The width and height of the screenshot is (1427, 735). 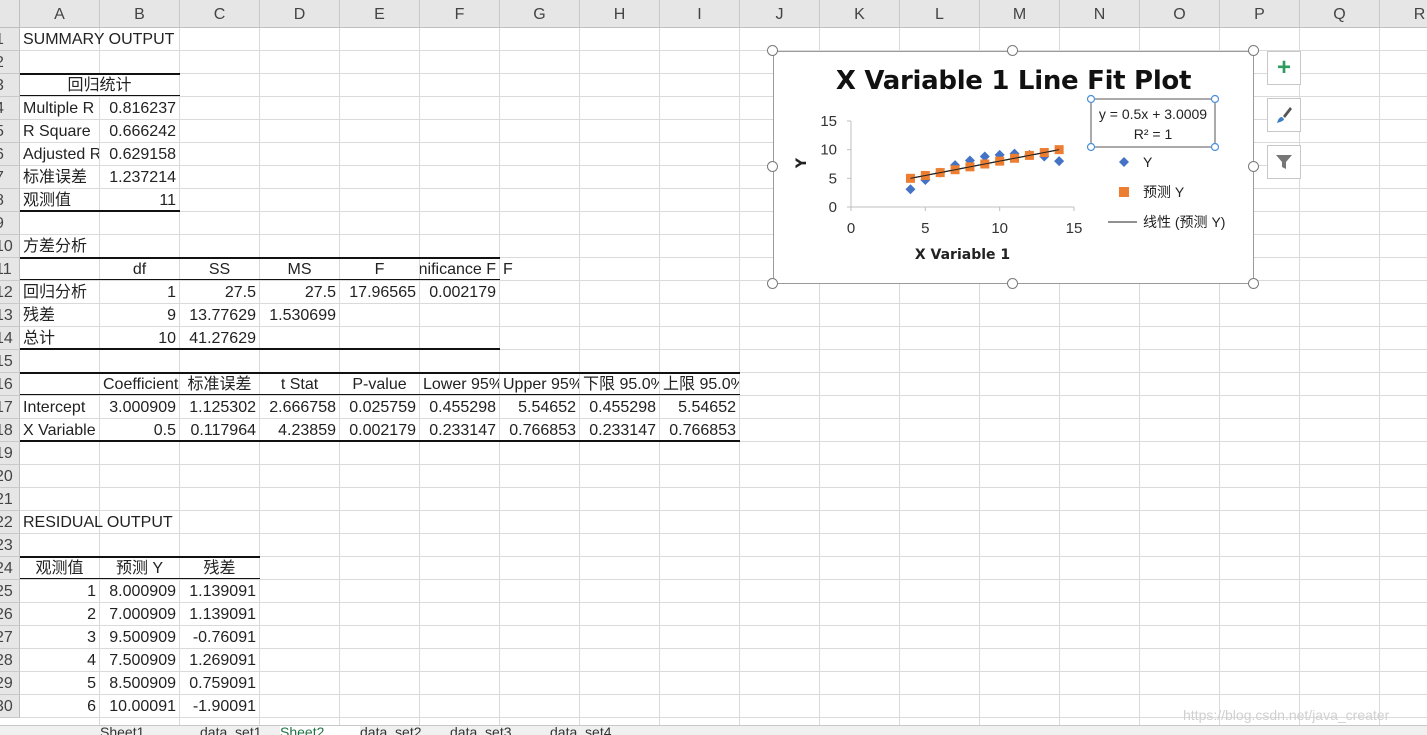 I want to click on row-header-2: 2, so click(x=10, y=62).